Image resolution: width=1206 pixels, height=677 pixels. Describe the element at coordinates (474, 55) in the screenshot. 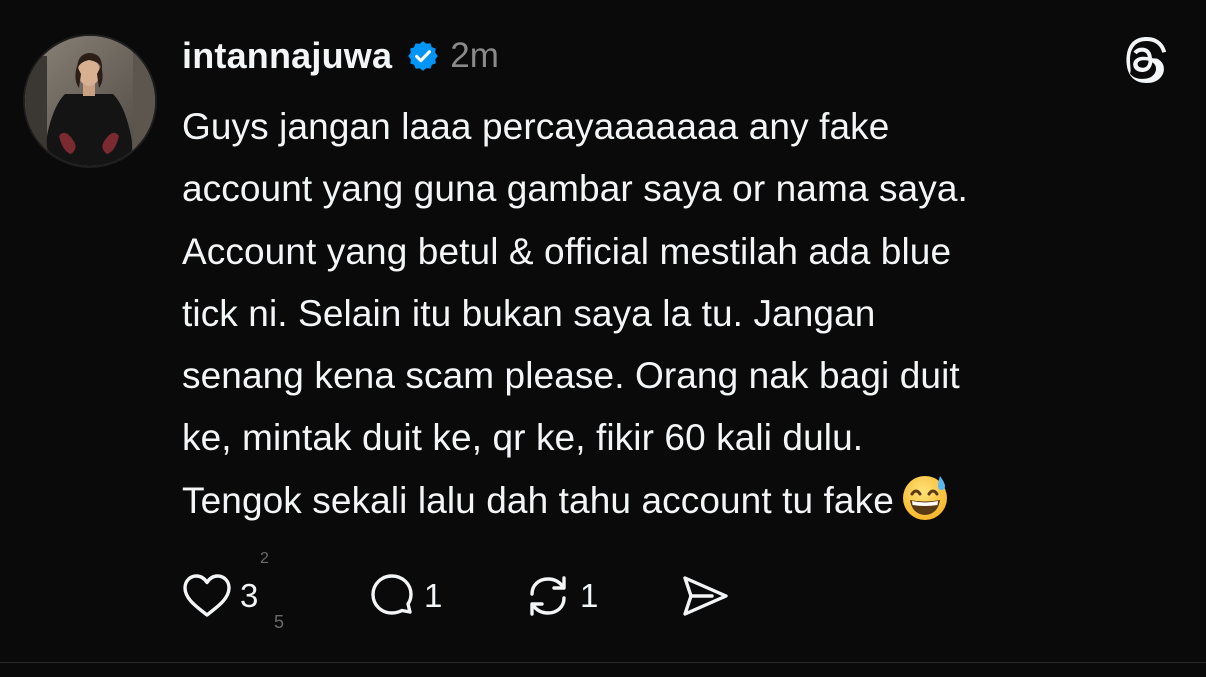

I see `post-time: 2m` at that location.